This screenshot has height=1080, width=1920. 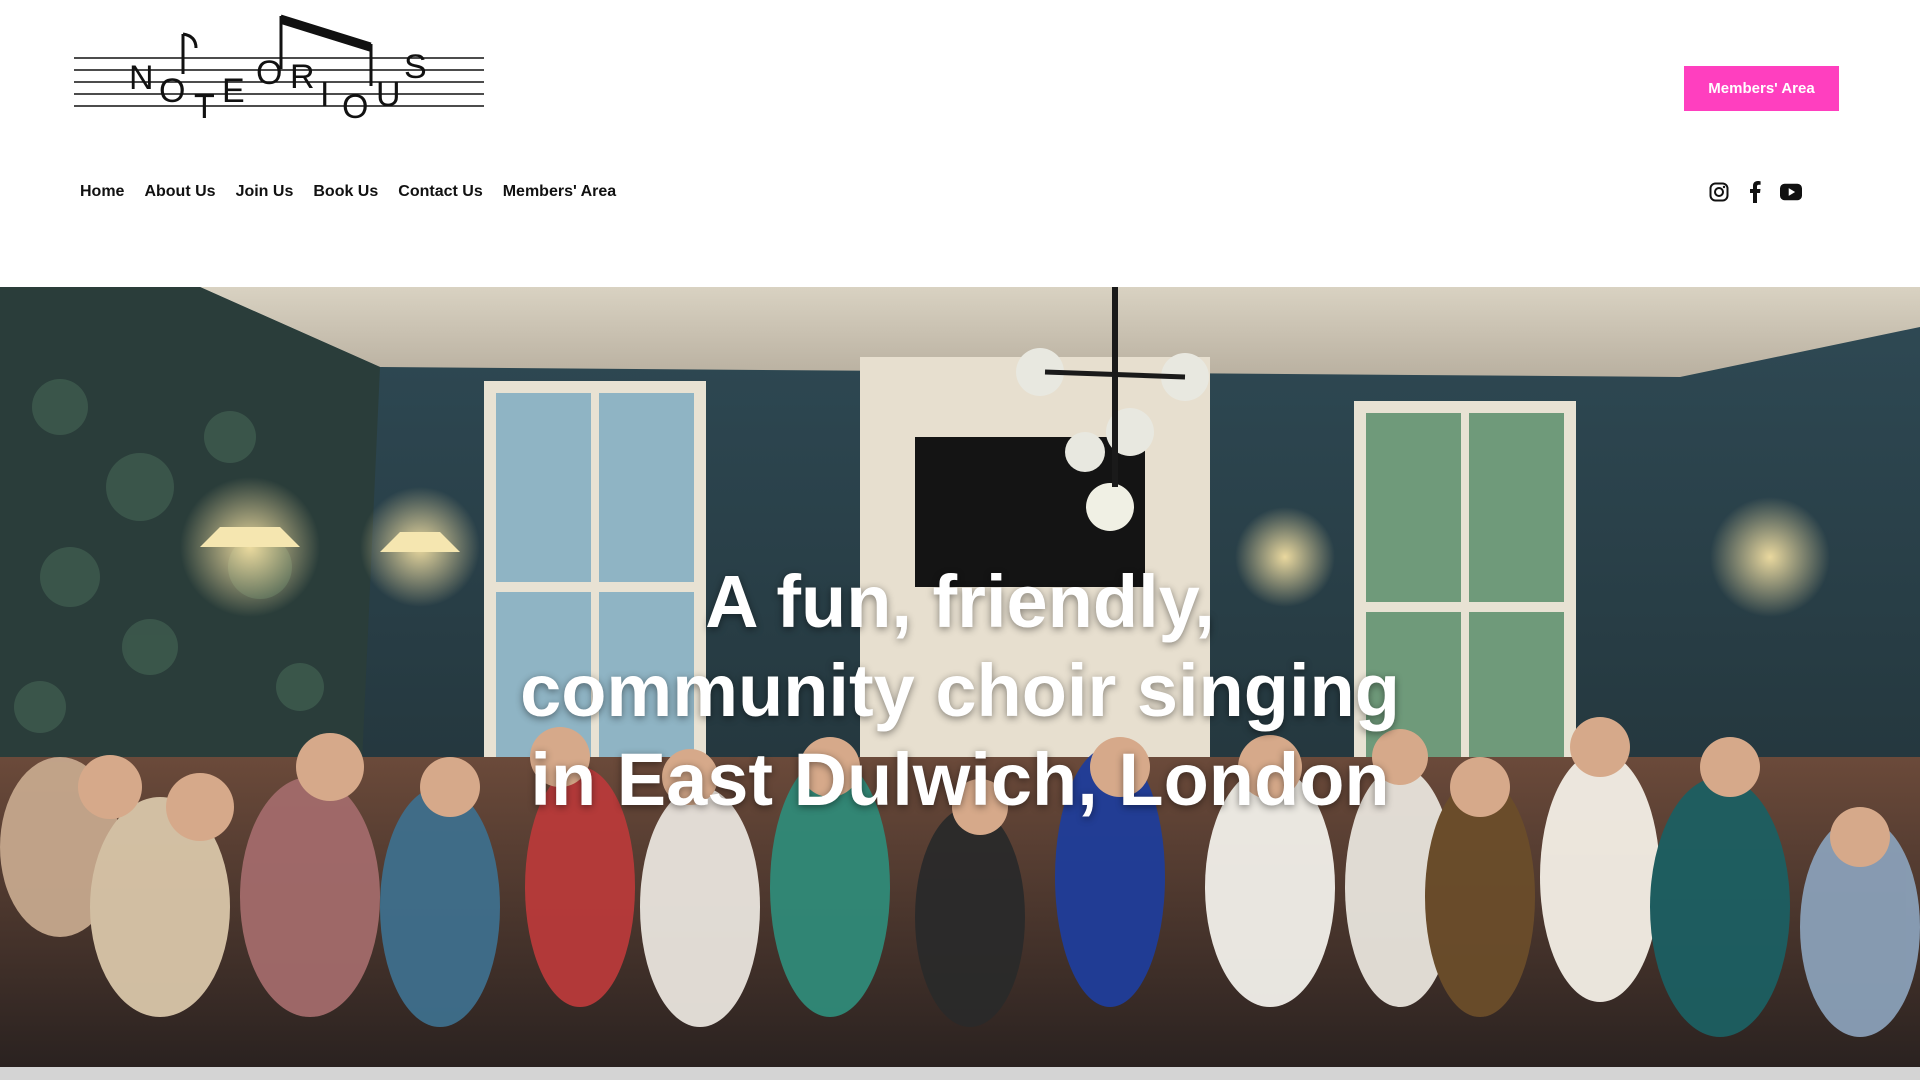 I want to click on nav-item-home: Home, so click(x=102, y=192).